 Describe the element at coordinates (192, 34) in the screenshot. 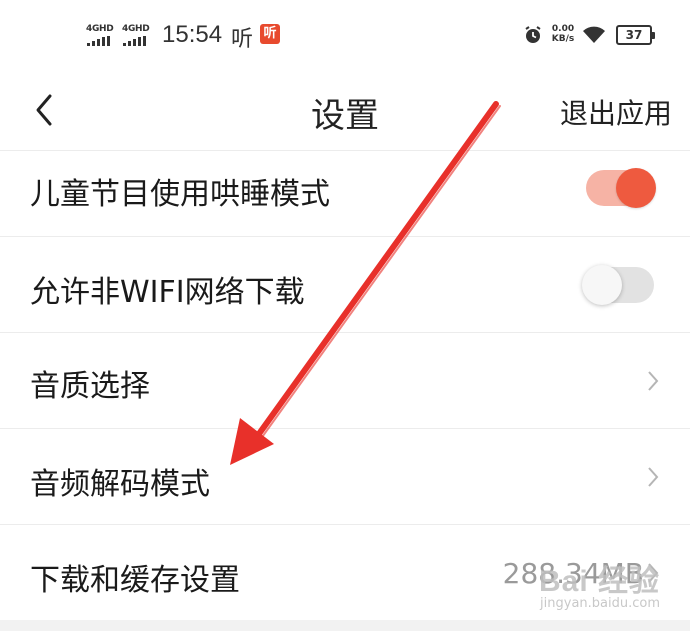

I see `status-time: 15:54` at that location.